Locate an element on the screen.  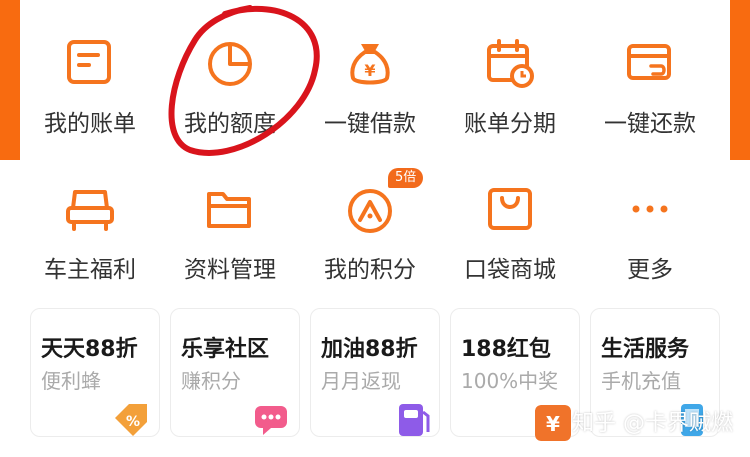
more-dots-icon is located at coordinates (650, 209).